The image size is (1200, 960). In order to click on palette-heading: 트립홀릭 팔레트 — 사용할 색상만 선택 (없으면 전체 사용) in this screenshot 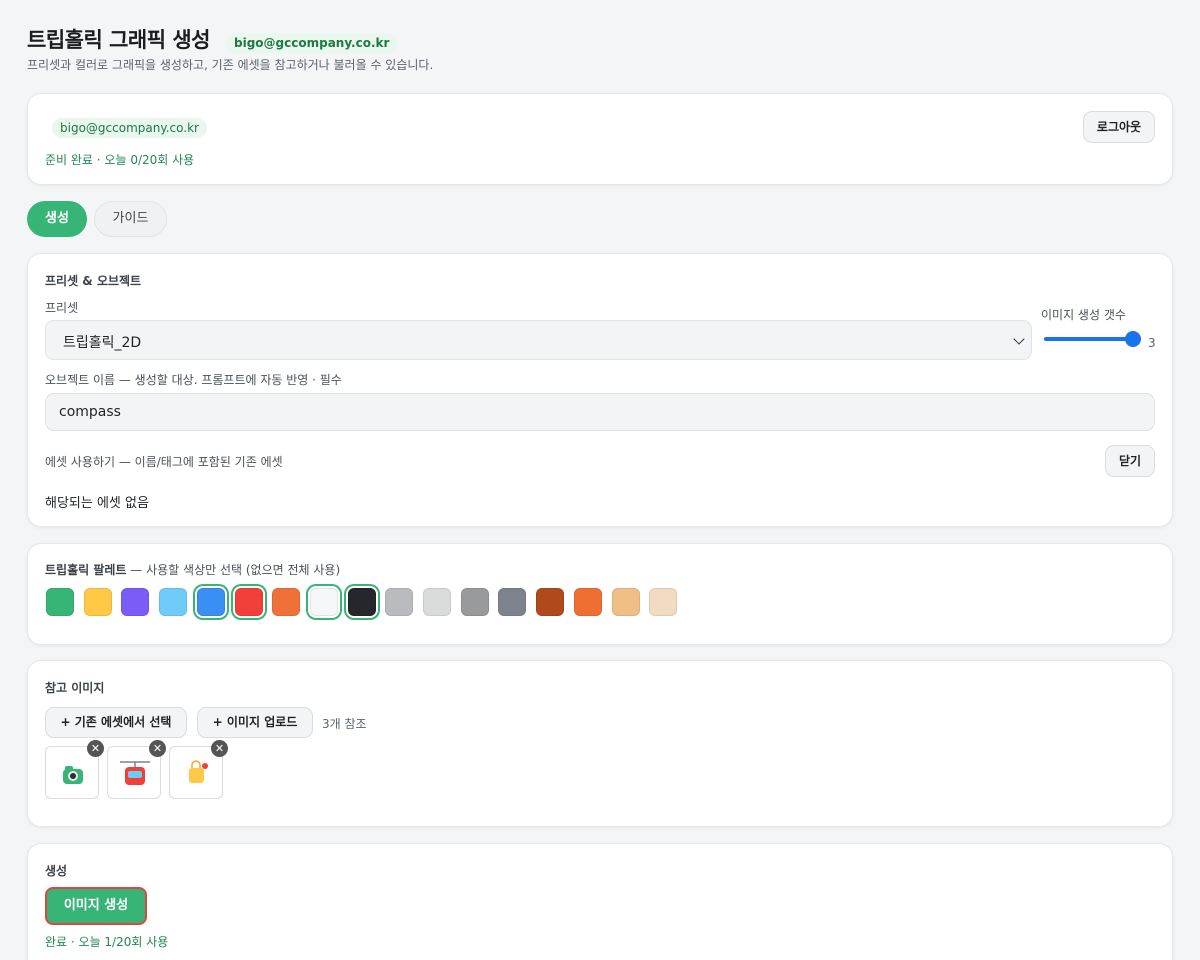, I will do `click(192, 569)`.